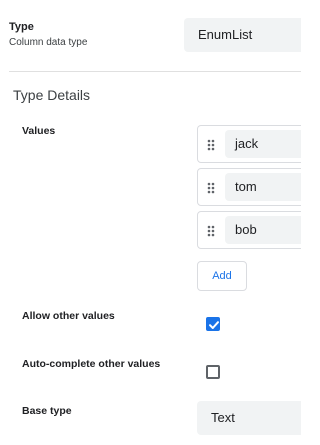  I want to click on type-label: Type, so click(21, 27).